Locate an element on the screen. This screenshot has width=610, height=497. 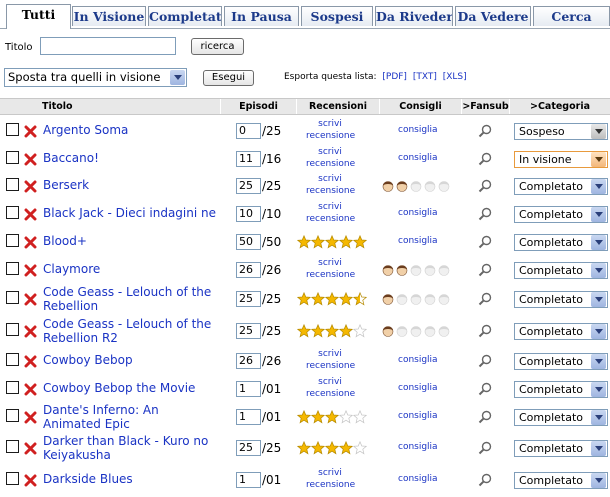
anime-title-link: Blood+ is located at coordinates (130, 241).